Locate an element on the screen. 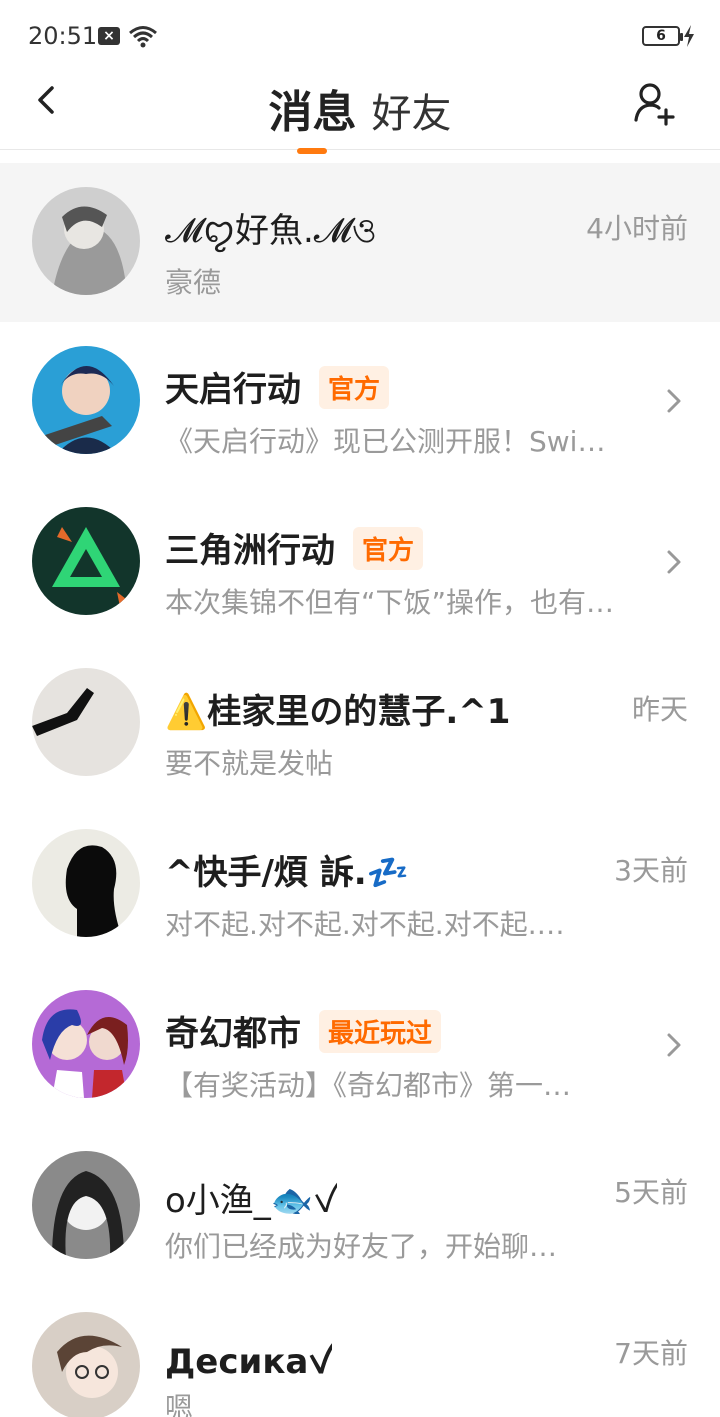 The height and width of the screenshot is (1417, 720). conversation-time: 7天前 is located at coordinates (651, 1353).